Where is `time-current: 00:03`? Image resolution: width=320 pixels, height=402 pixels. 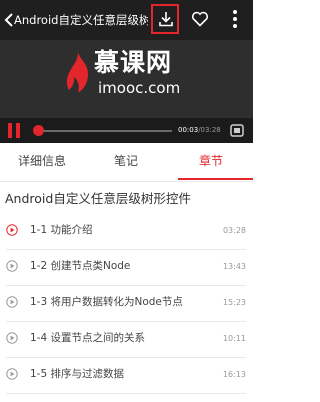 time-current: 00:03 is located at coordinates (188, 130).